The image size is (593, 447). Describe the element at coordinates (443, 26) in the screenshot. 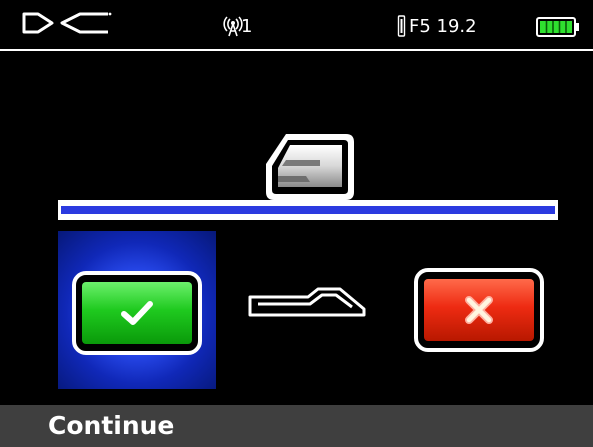

I see `frequency-value: F5 19.2` at that location.